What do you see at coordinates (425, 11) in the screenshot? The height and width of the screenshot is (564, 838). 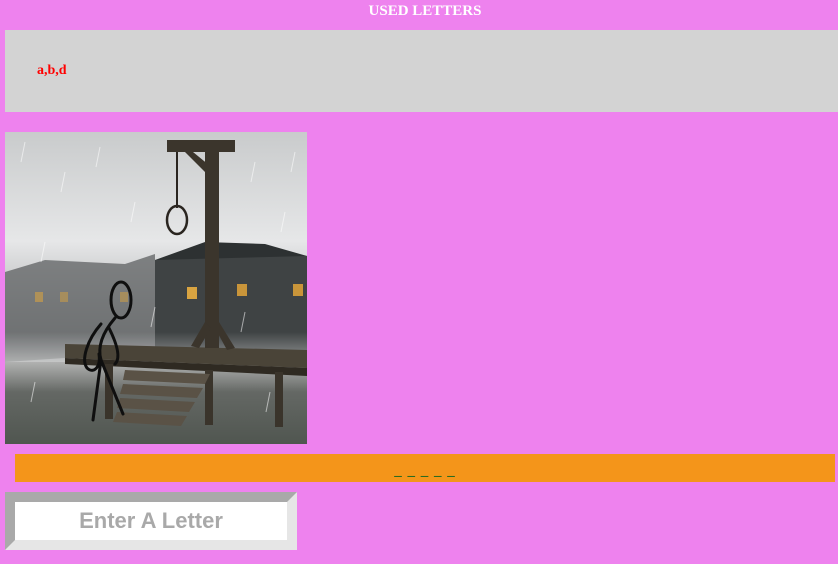 I see `used-letters-heading: USED LETTERS` at bounding box center [425, 11].